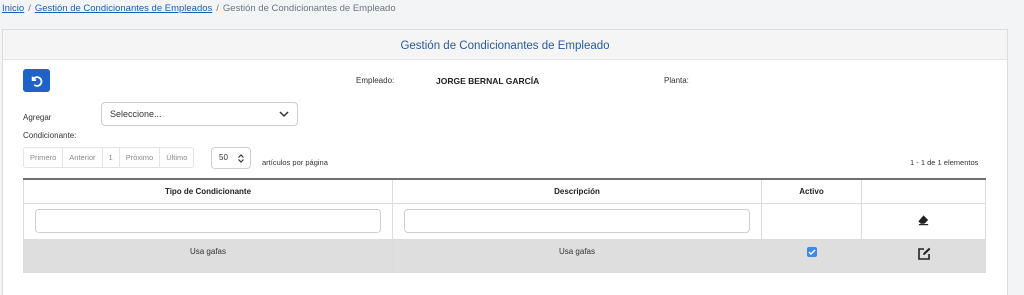  I want to click on add-condition-label: Agregar Condicionante:, so click(58, 127).